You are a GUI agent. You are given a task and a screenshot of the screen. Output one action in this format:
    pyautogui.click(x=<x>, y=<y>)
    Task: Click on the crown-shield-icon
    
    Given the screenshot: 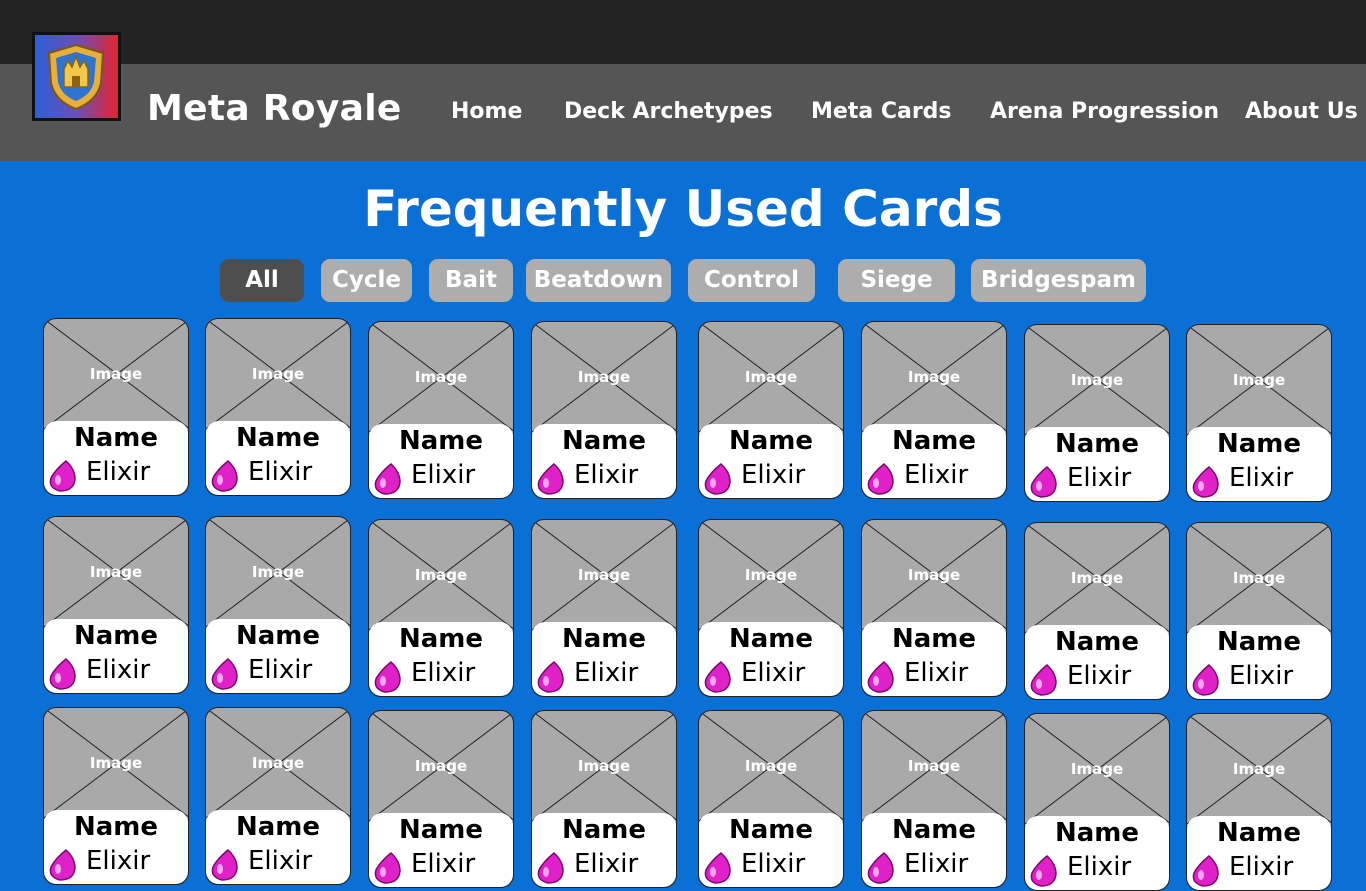 What is the action you would take?
    pyautogui.click(x=76, y=77)
    